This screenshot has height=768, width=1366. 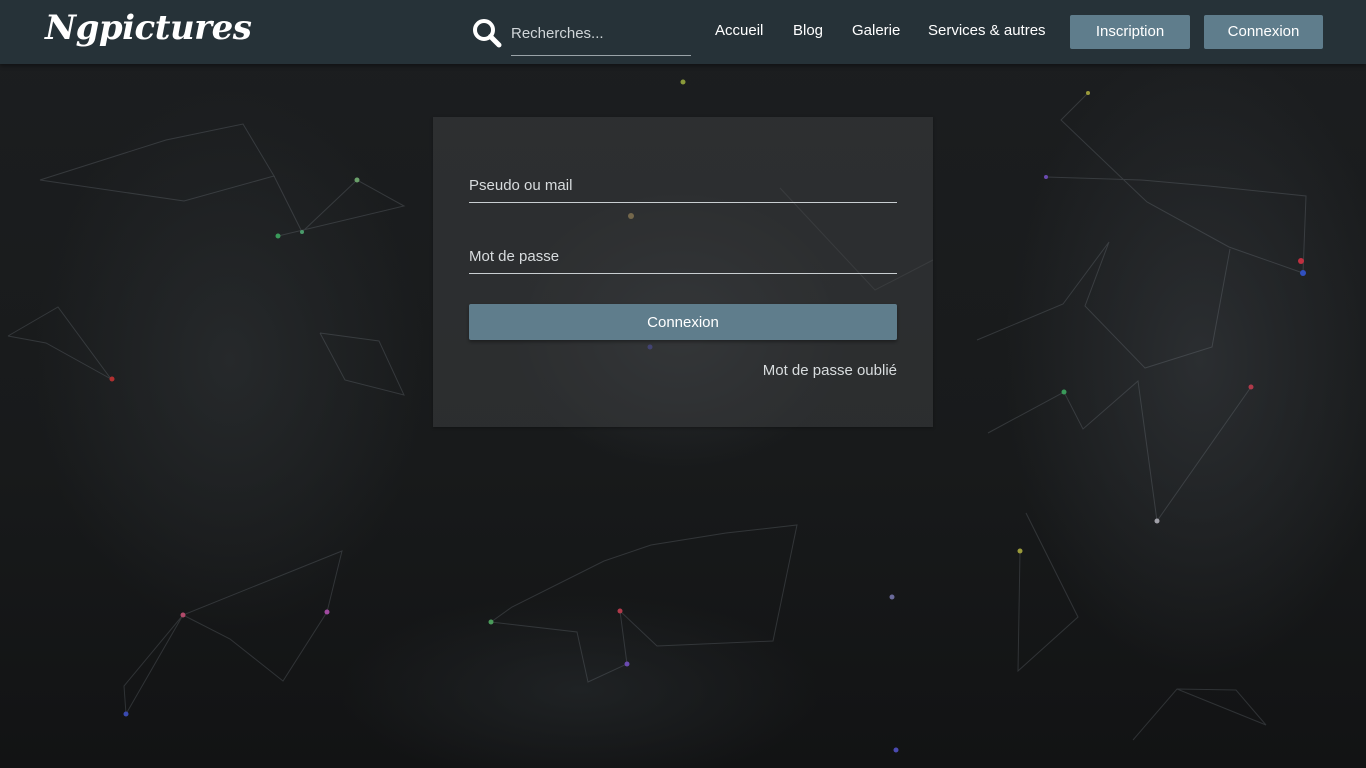 I want to click on password-field, so click(x=683, y=257).